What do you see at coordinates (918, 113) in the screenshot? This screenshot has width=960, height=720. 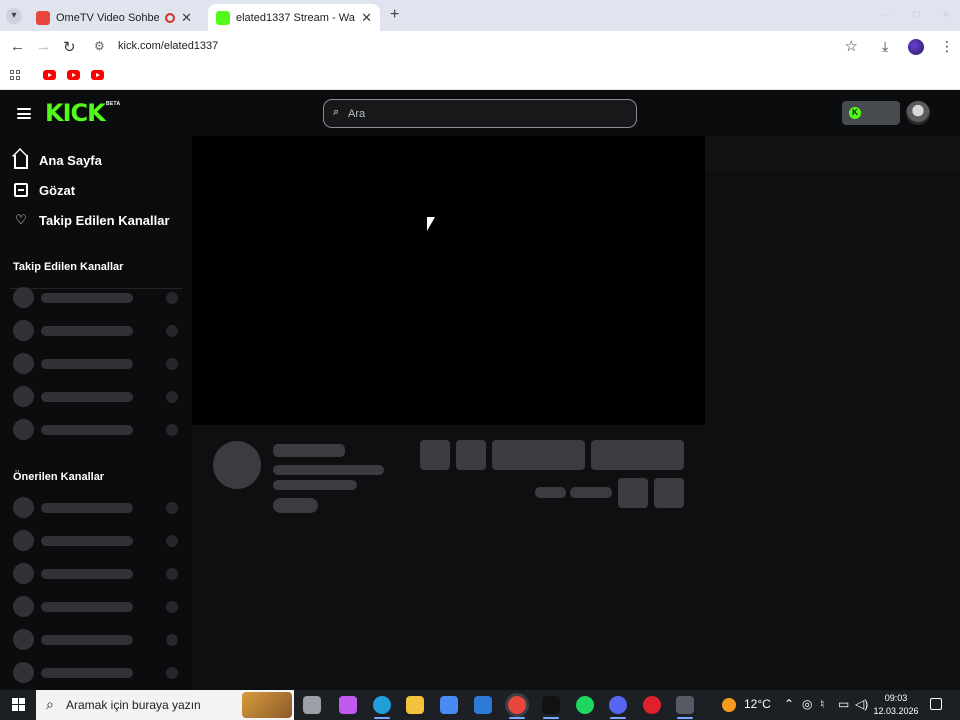 I see `user-avatar` at bounding box center [918, 113].